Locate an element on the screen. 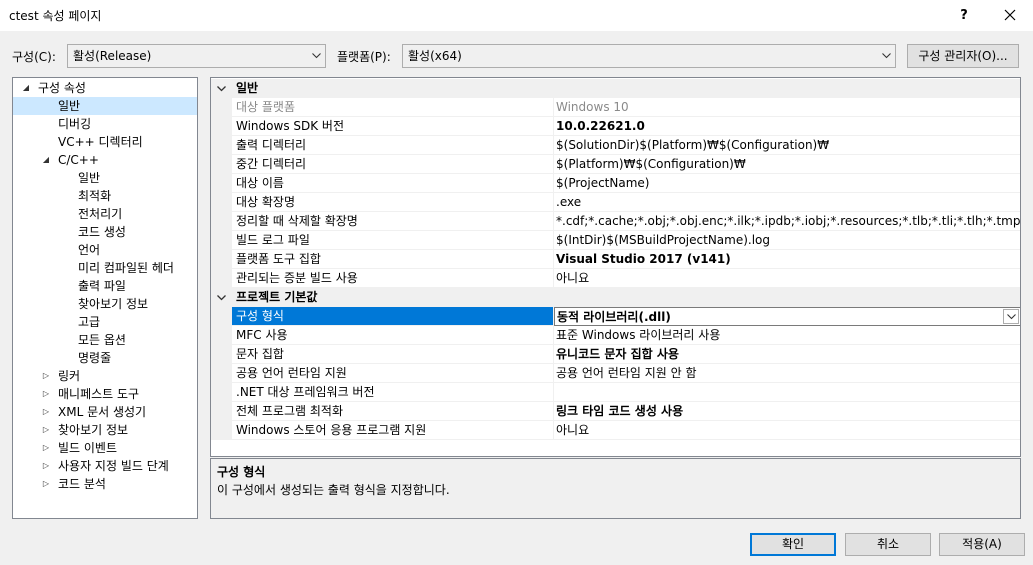 This screenshot has height=565, width=1033. tree-item-general: 일반 is located at coordinates (105, 106).